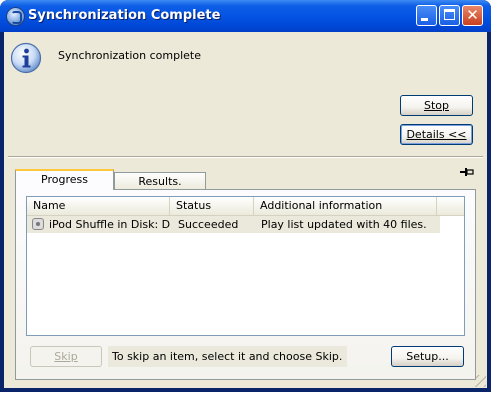  What do you see at coordinates (64, 179) in the screenshot?
I see `tab-progress: Progress` at bounding box center [64, 179].